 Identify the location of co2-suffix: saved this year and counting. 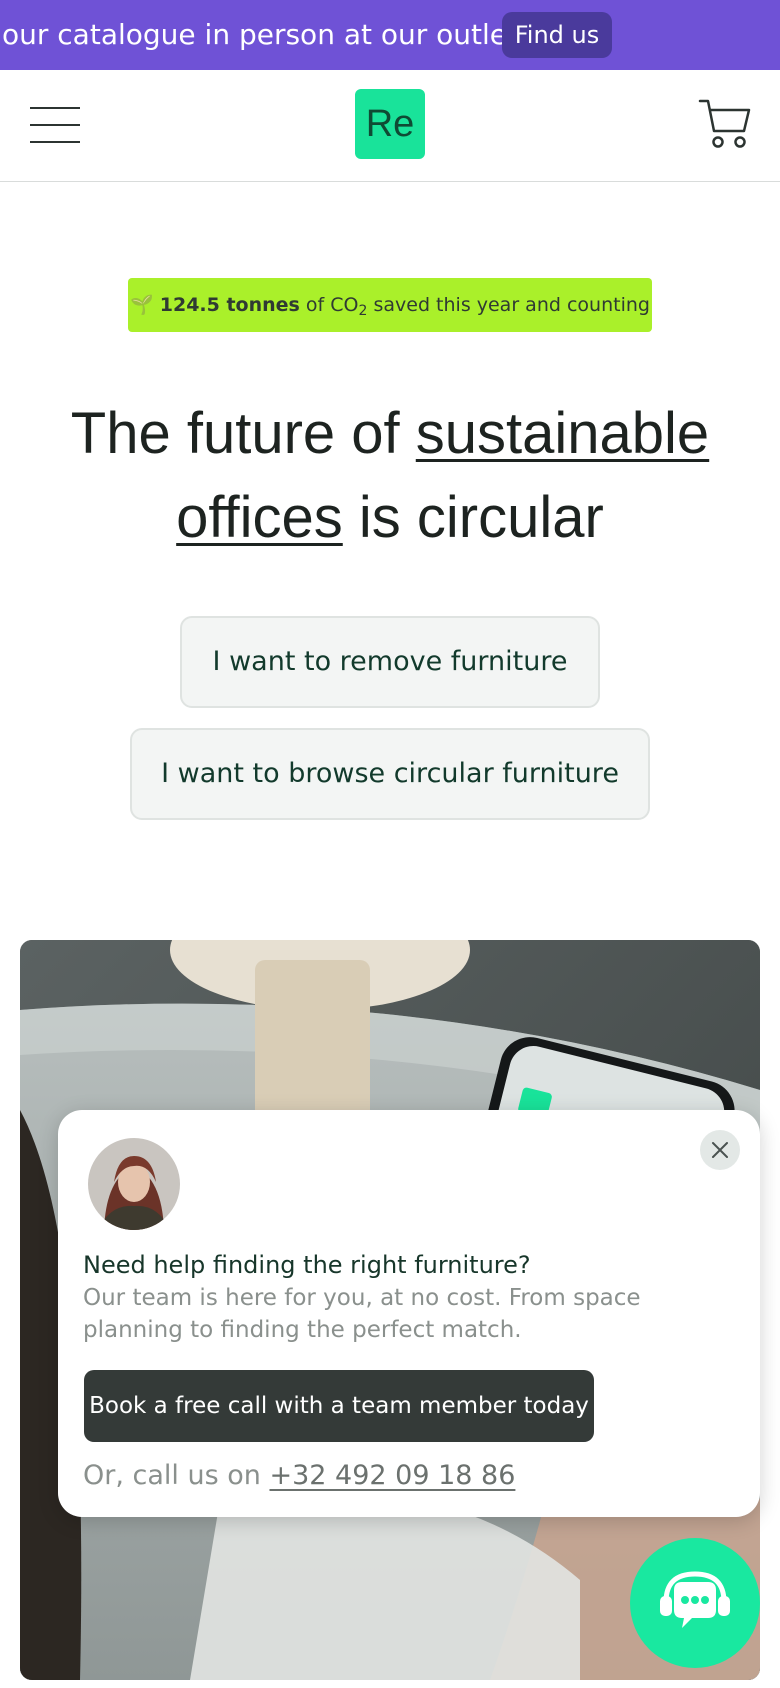
(511, 305).